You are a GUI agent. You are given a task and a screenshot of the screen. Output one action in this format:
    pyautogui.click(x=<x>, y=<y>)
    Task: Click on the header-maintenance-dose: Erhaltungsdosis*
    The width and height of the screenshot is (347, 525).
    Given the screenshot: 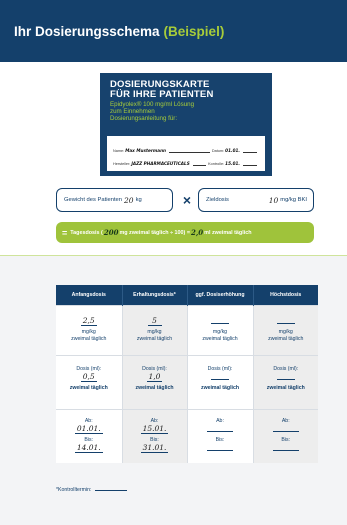 What is the action you would take?
    pyautogui.click(x=155, y=295)
    